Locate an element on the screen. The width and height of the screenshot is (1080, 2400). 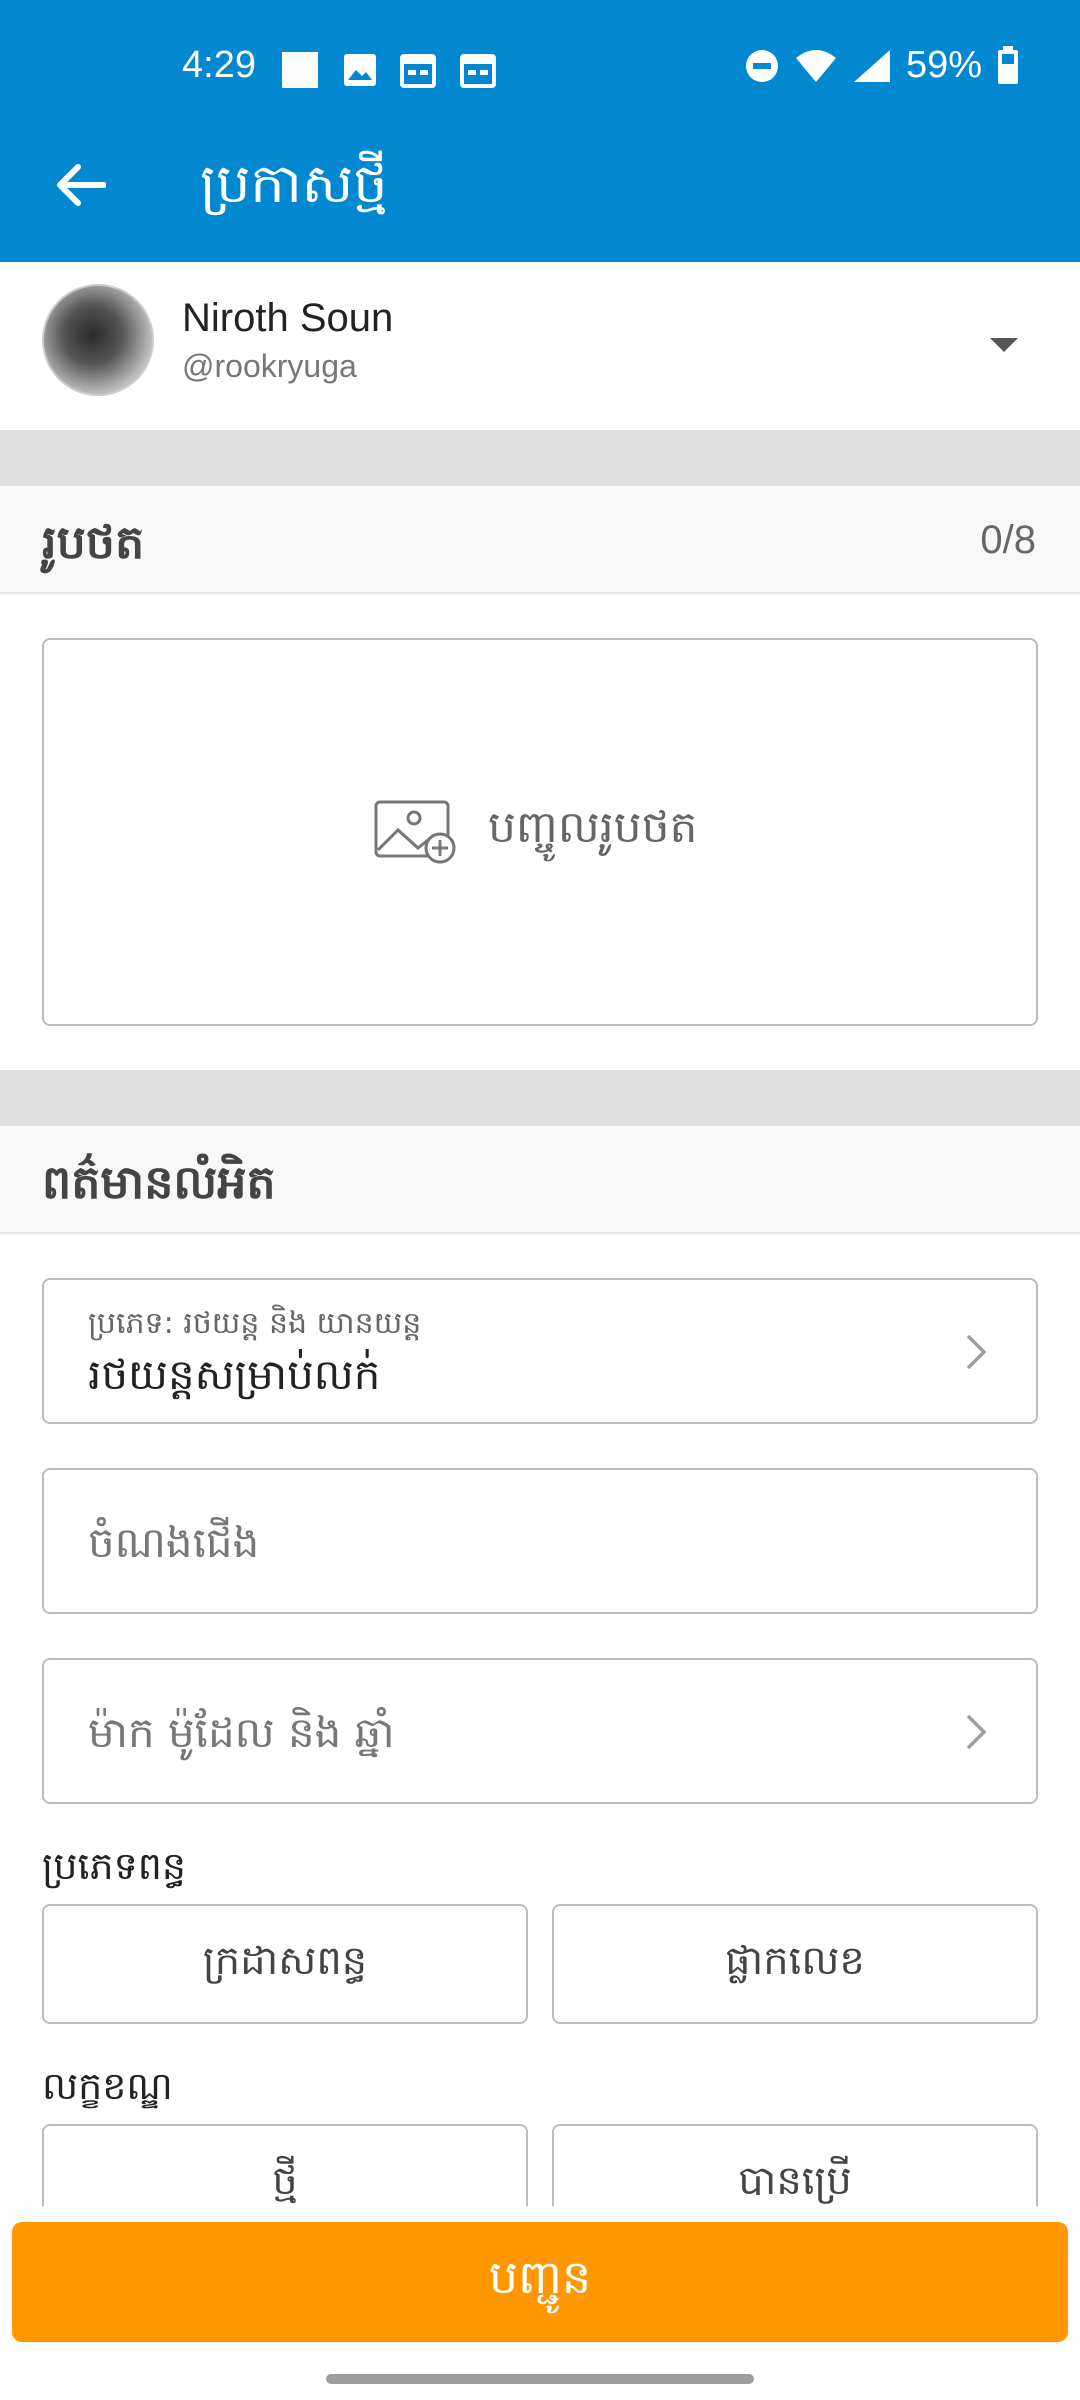
avatar is located at coordinates (98, 340).